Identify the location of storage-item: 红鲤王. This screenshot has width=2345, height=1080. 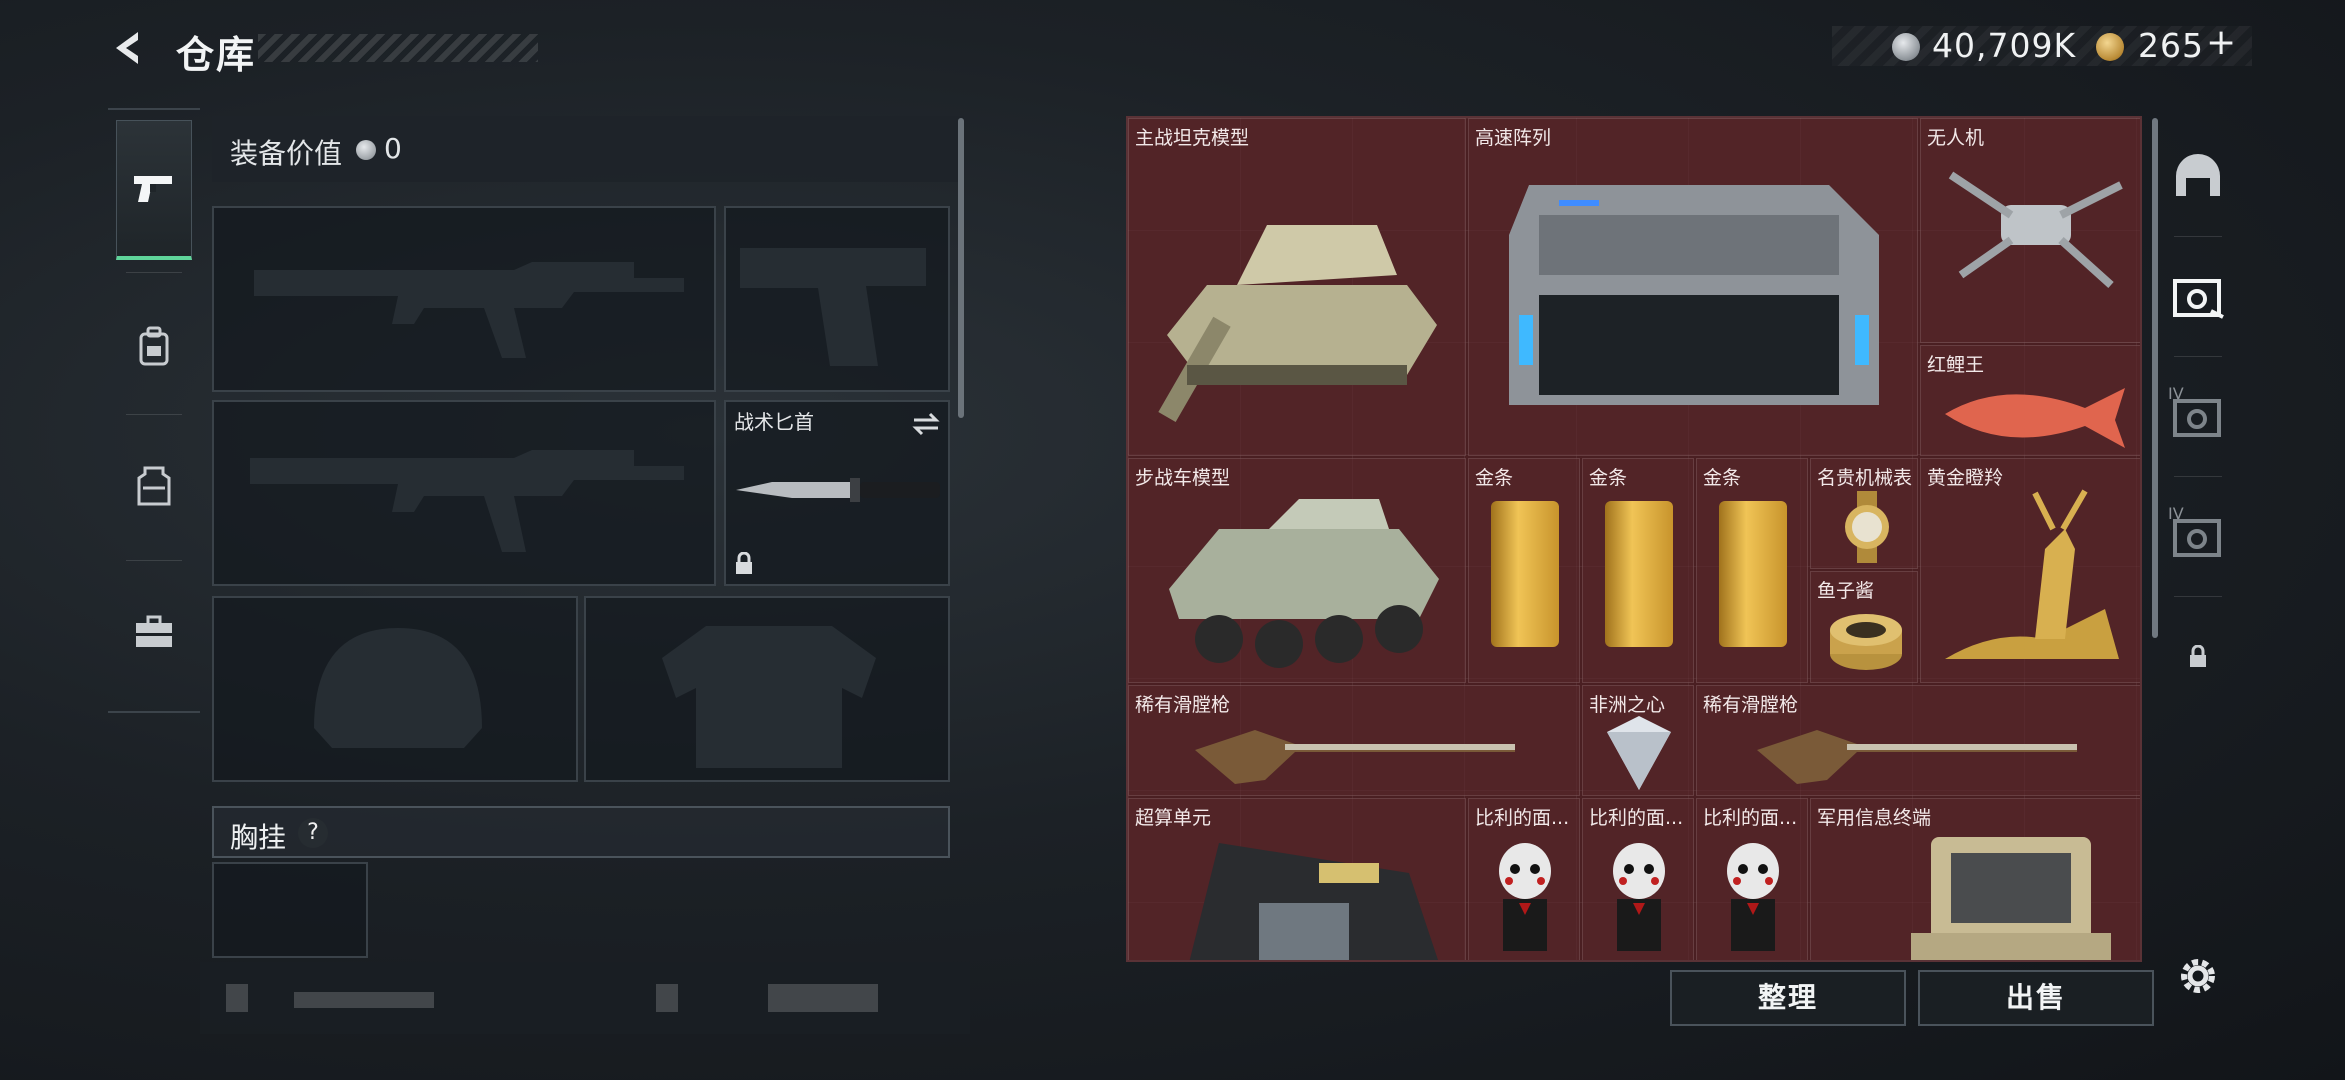
(2030, 400).